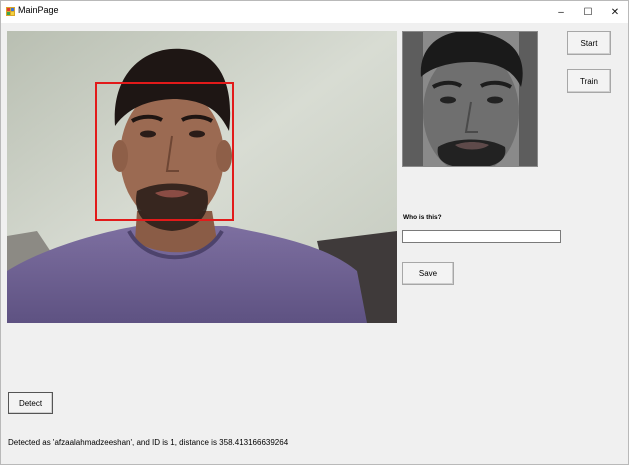 This screenshot has height=465, width=629. What do you see at coordinates (422, 217) in the screenshot?
I see `who-is-this-label: Who is this?` at bounding box center [422, 217].